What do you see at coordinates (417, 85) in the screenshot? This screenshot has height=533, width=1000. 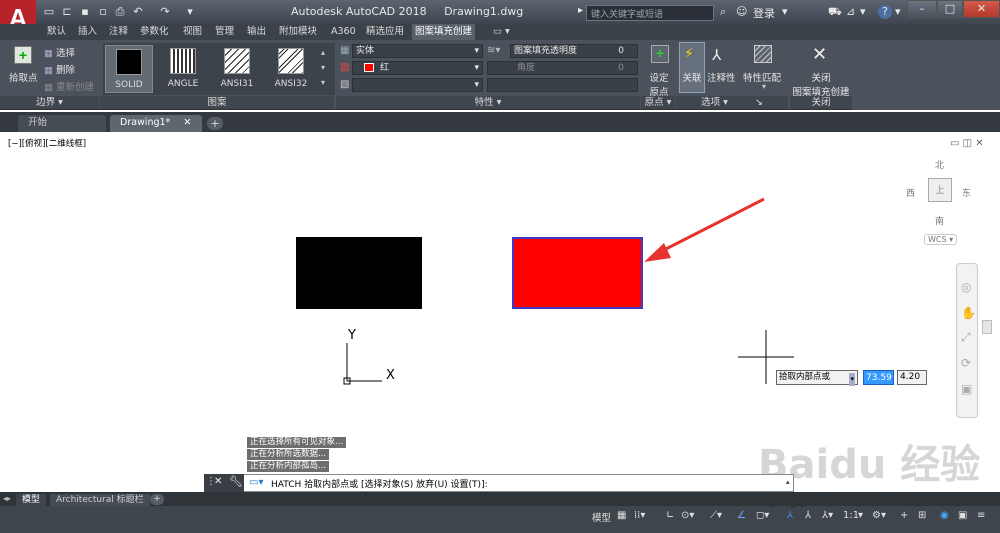 I see `background-color-select: ▾` at bounding box center [417, 85].